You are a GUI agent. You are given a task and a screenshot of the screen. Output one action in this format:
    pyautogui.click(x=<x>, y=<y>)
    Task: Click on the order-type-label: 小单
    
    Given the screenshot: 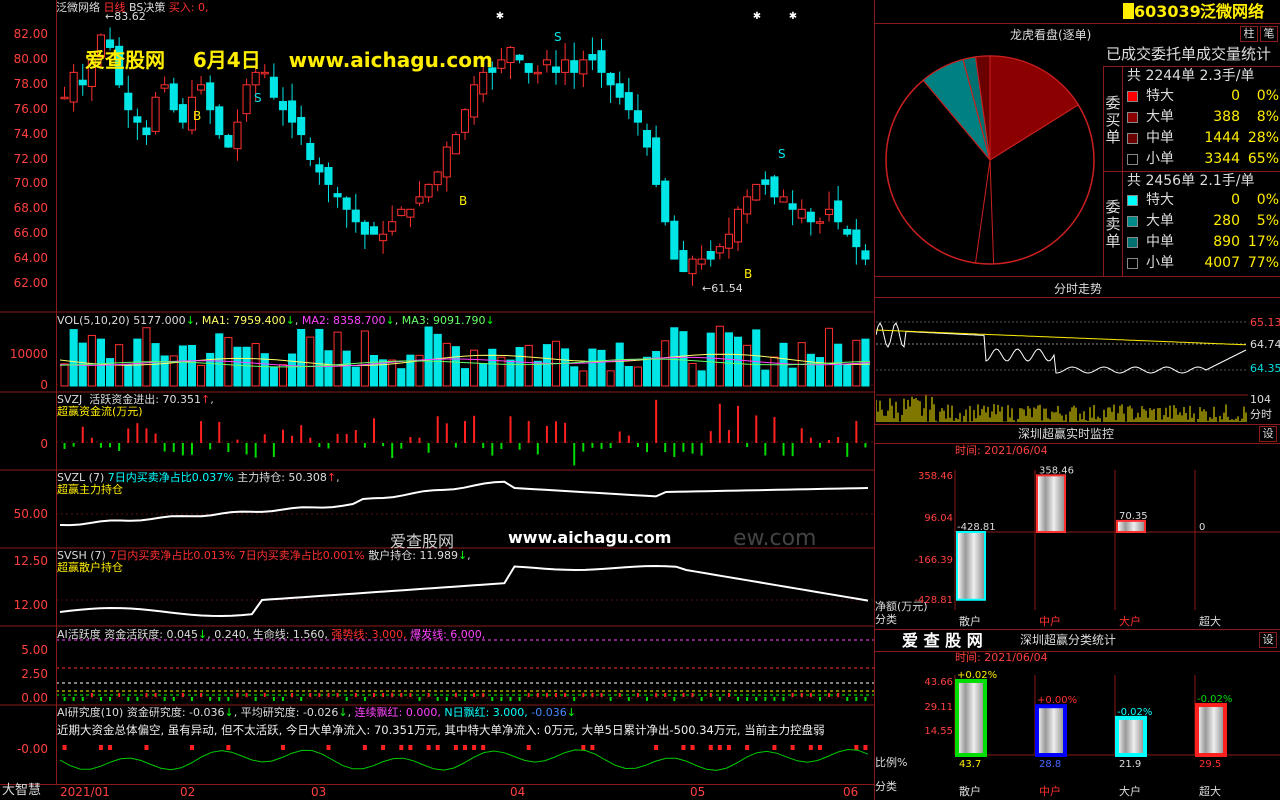 What is the action you would take?
    pyautogui.click(x=1160, y=159)
    